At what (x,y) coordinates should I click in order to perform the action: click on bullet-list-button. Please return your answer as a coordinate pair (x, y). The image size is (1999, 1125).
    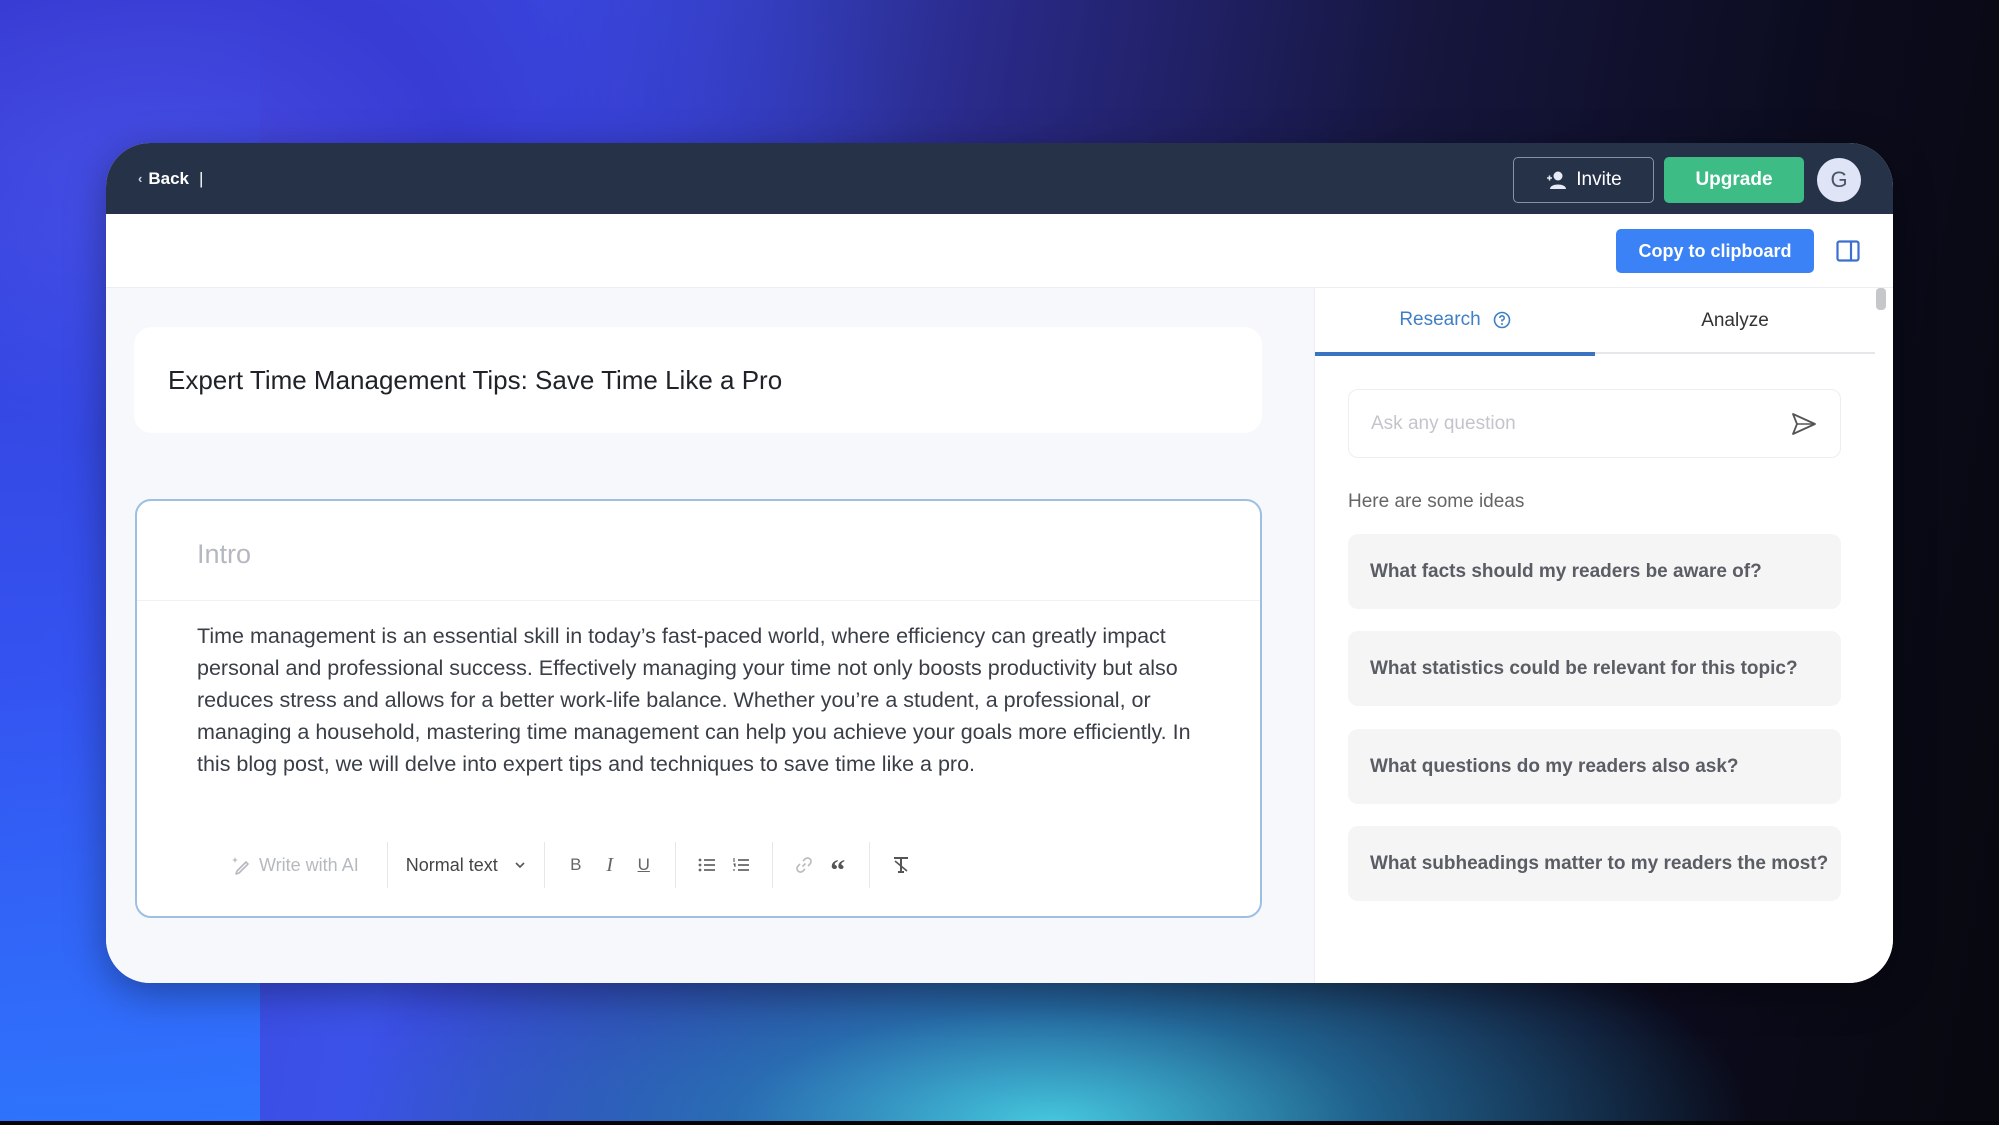
    Looking at the image, I should click on (707, 865).